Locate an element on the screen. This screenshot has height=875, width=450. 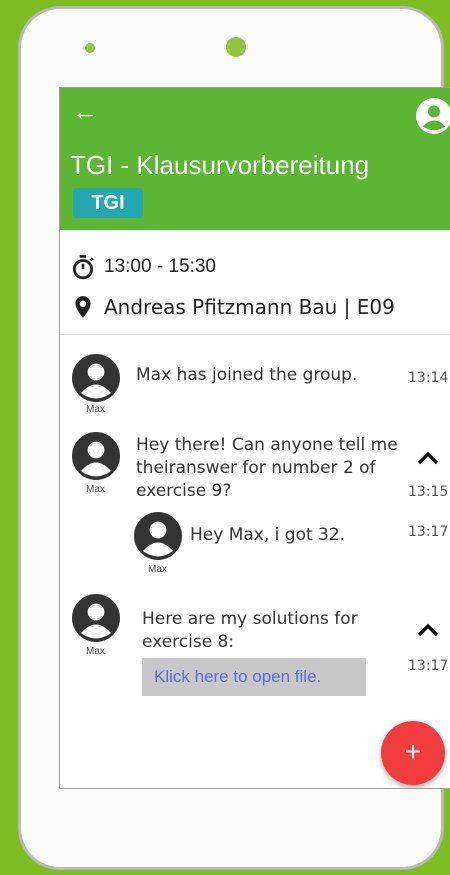
message-time: 13:15 is located at coordinates (428, 492).